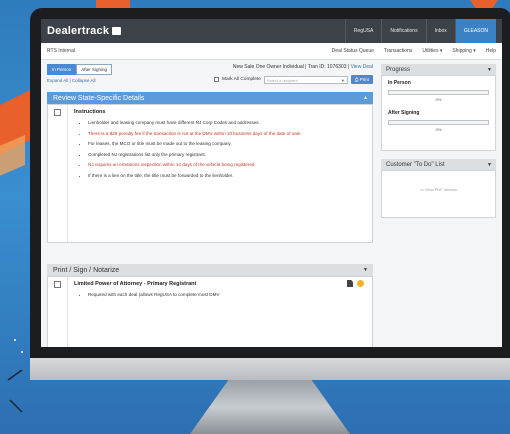 This screenshot has height=434, width=510. I want to click on menu-help: Help, so click(491, 51).